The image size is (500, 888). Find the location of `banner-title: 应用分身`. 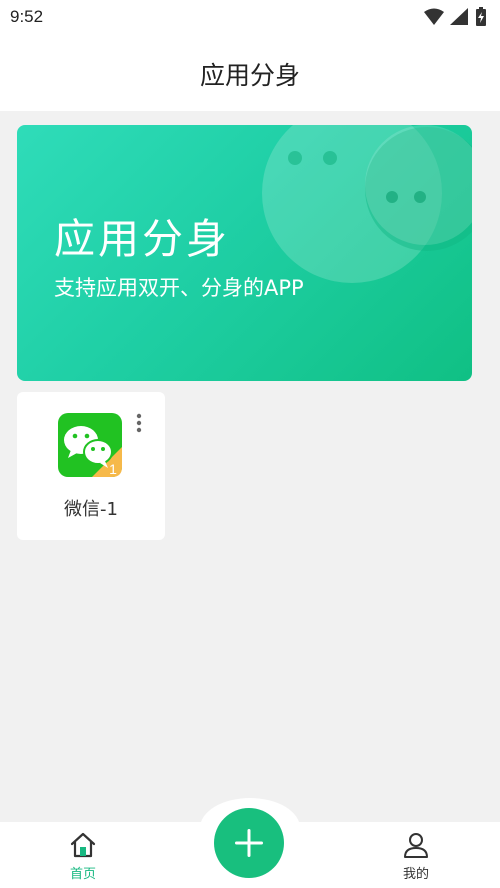

banner-title: 应用分身 is located at coordinates (142, 239).